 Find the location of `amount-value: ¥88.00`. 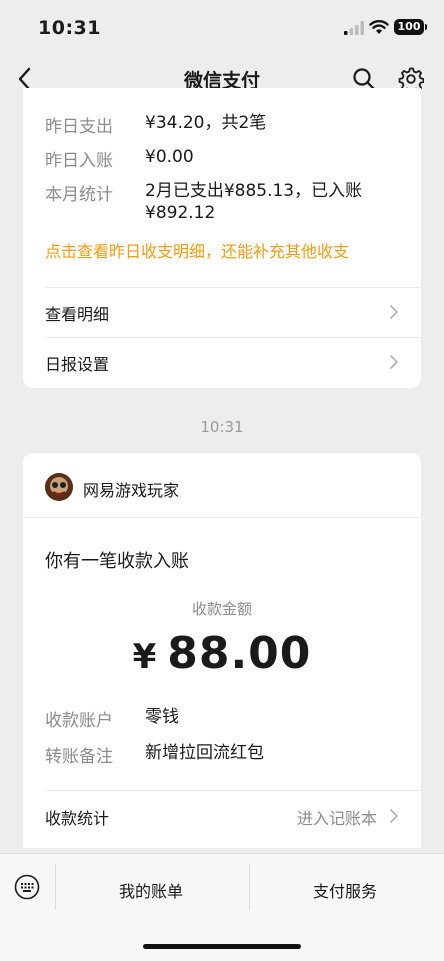

amount-value: ¥88.00 is located at coordinates (222, 653).